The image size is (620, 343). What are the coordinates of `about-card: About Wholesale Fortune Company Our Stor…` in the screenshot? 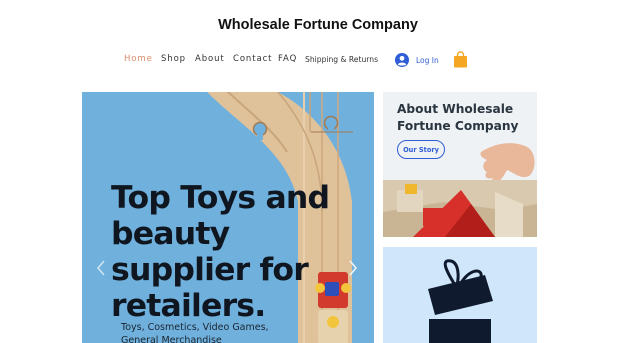 It's located at (460, 164).